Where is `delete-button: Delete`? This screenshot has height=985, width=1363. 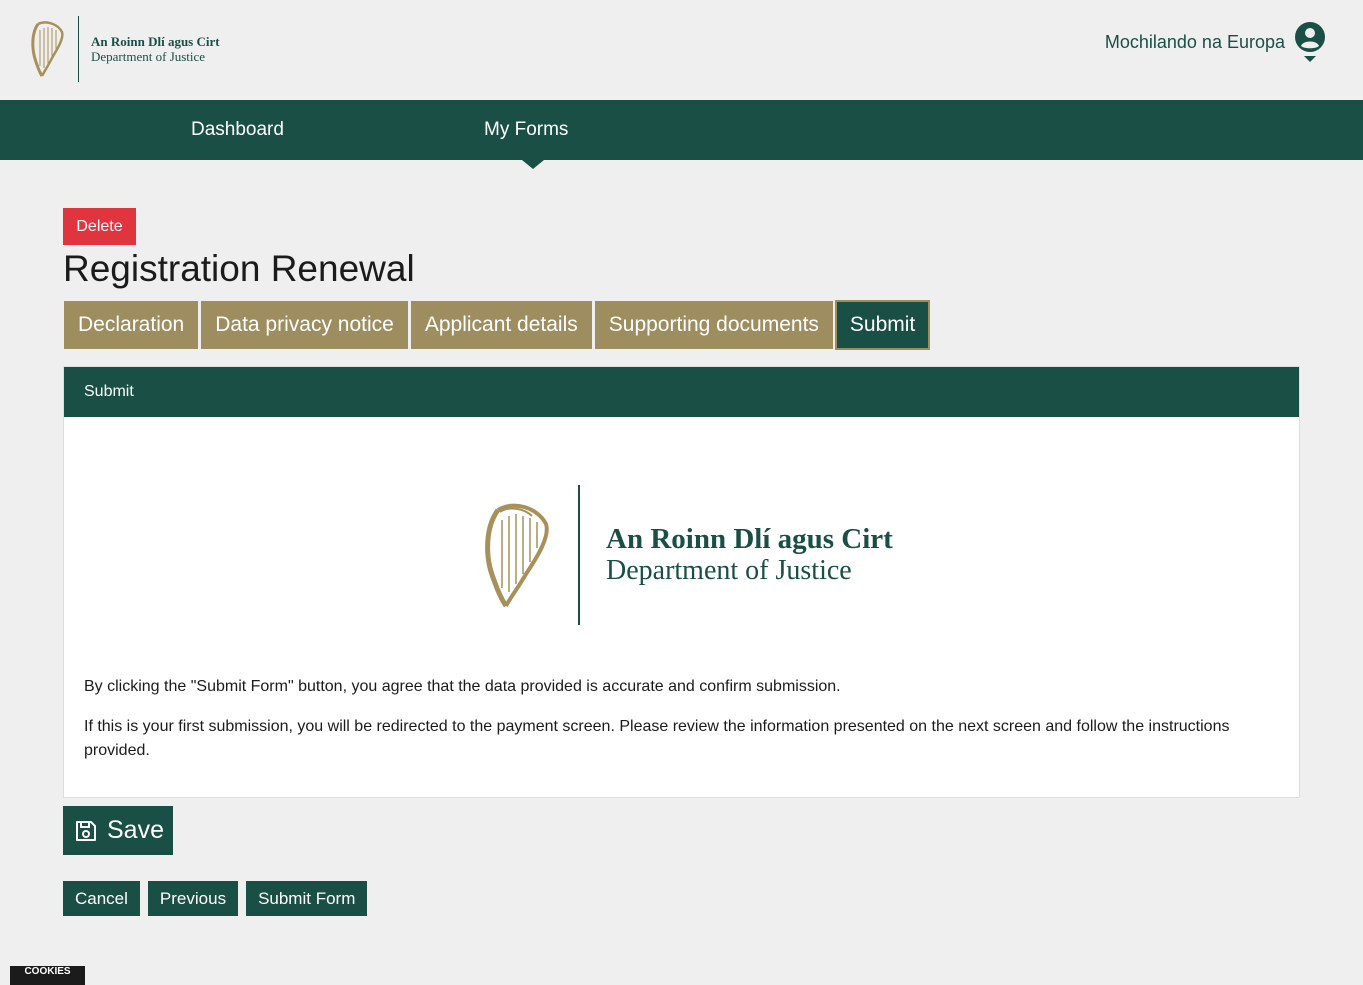 delete-button: Delete is located at coordinates (99, 226).